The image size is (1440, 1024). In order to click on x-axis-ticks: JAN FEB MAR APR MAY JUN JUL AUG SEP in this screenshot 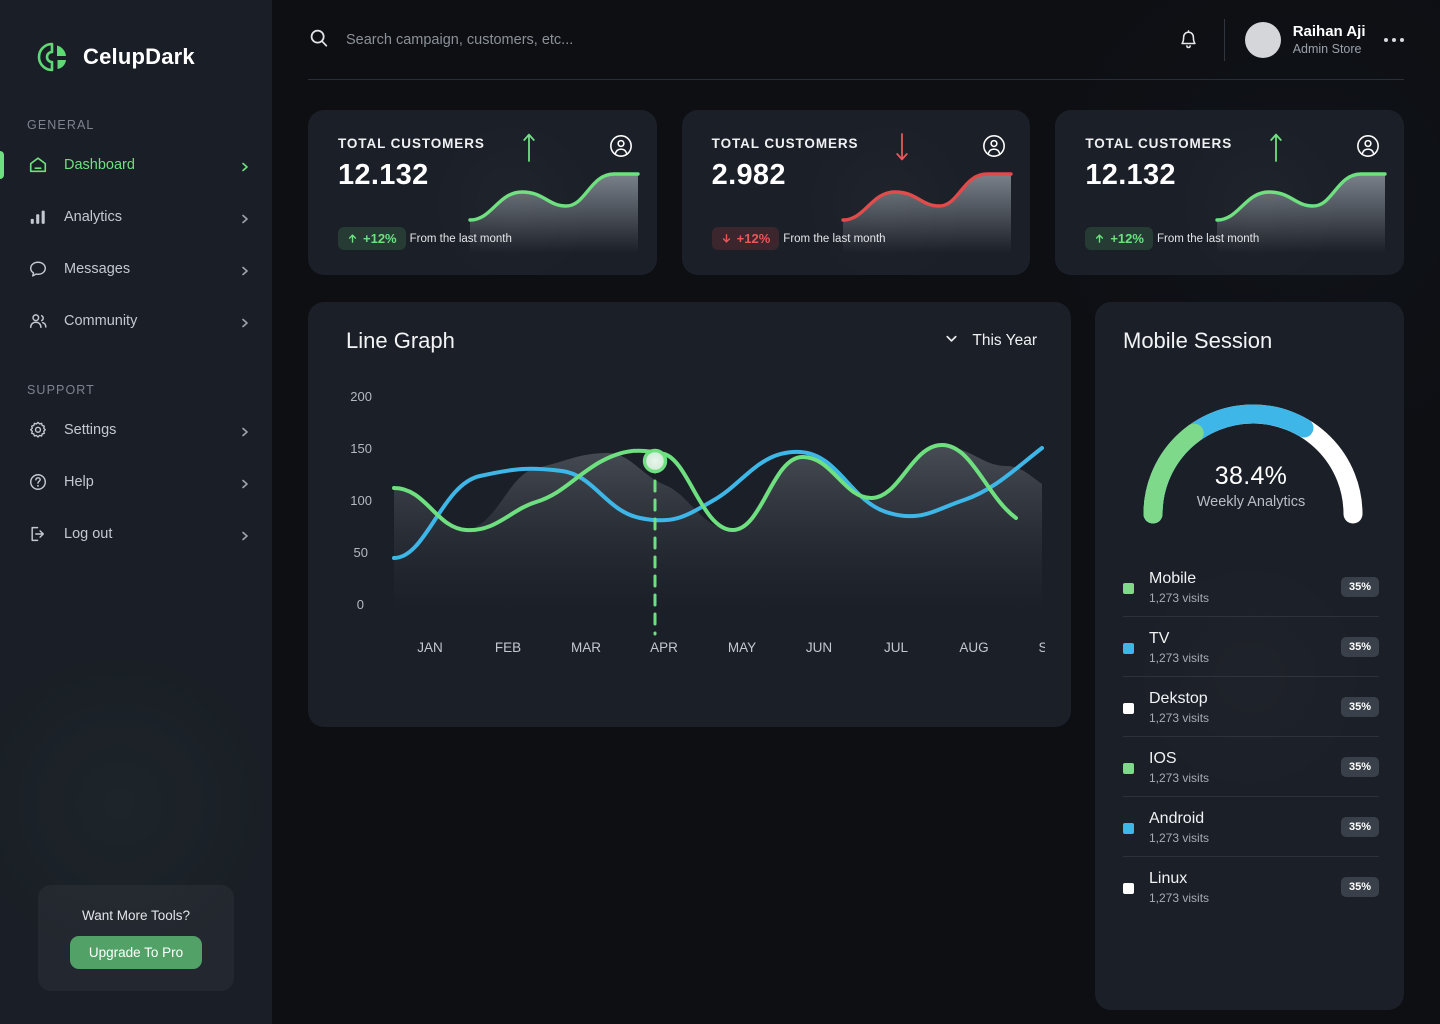, I will do `click(731, 647)`.